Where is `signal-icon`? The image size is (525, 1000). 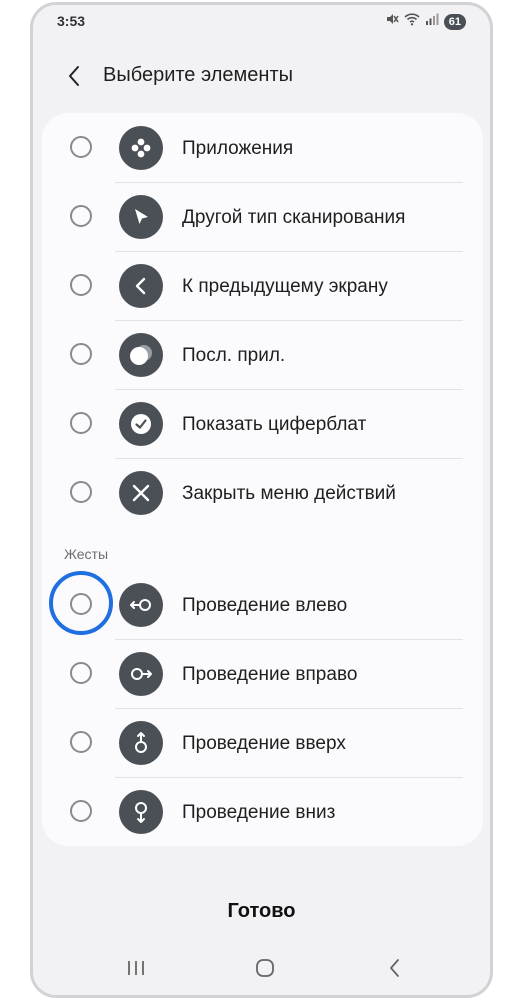
signal-icon is located at coordinates (432, 21).